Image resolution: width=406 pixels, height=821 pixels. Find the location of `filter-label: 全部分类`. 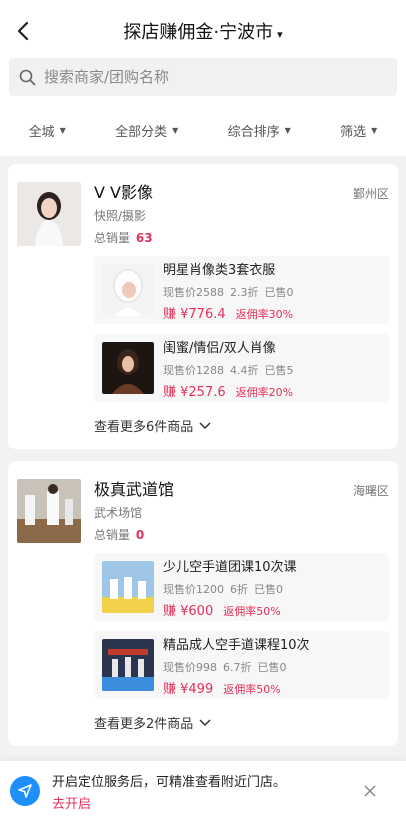

filter-label: 全部分类 is located at coordinates (141, 132).